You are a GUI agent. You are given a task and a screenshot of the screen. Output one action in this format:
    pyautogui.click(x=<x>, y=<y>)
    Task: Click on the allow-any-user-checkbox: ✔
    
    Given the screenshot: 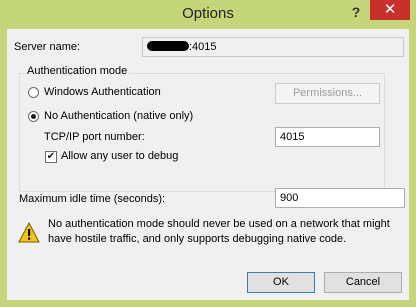 What is the action you would take?
    pyautogui.click(x=51, y=157)
    